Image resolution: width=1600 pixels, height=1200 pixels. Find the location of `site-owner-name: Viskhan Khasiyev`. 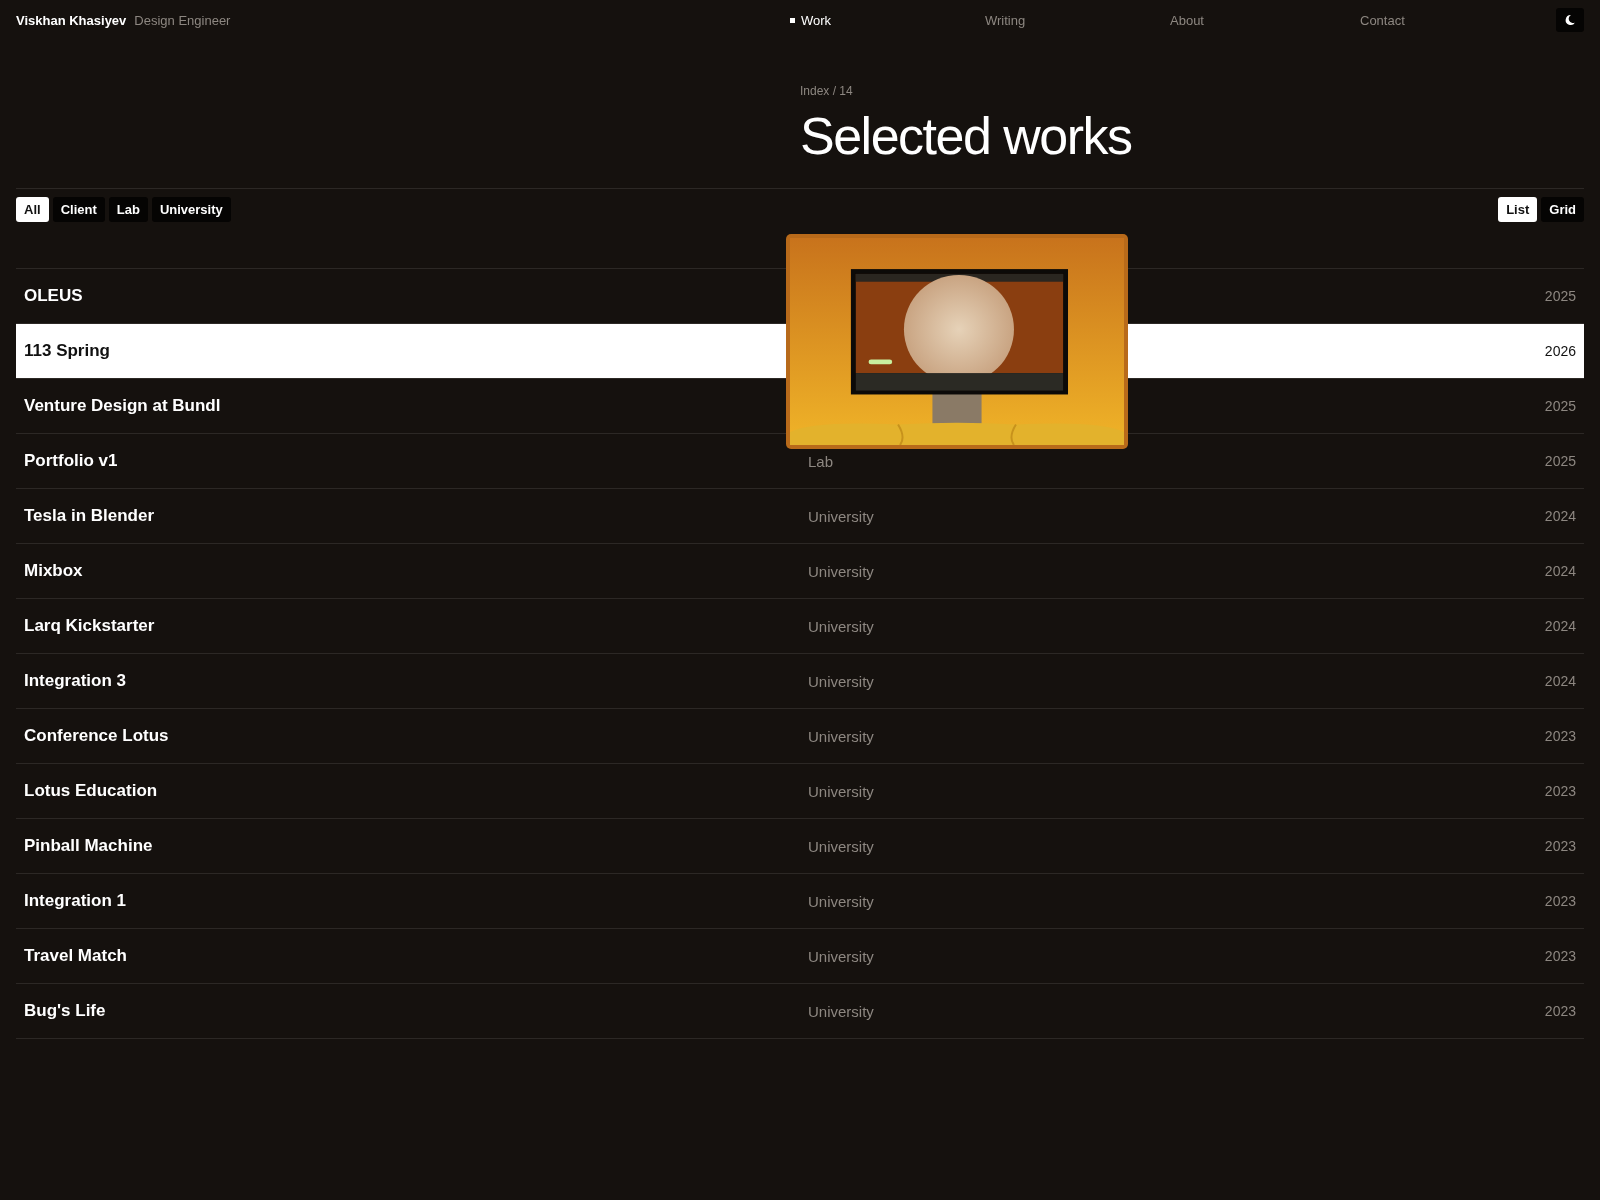

site-owner-name: Viskhan Khasiyev is located at coordinates (71, 20).